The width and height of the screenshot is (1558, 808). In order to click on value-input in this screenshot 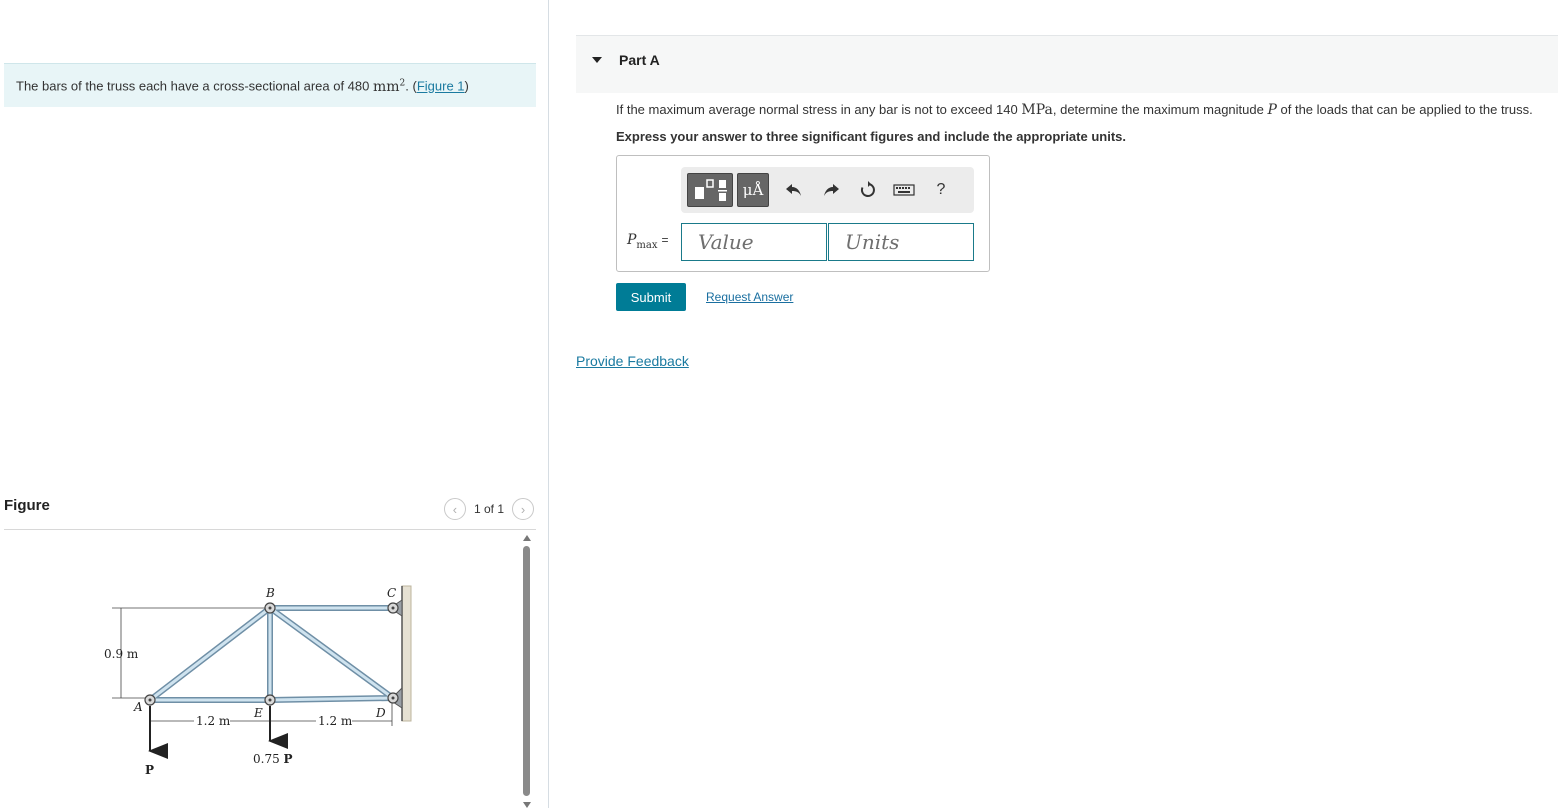, I will do `click(754, 242)`.